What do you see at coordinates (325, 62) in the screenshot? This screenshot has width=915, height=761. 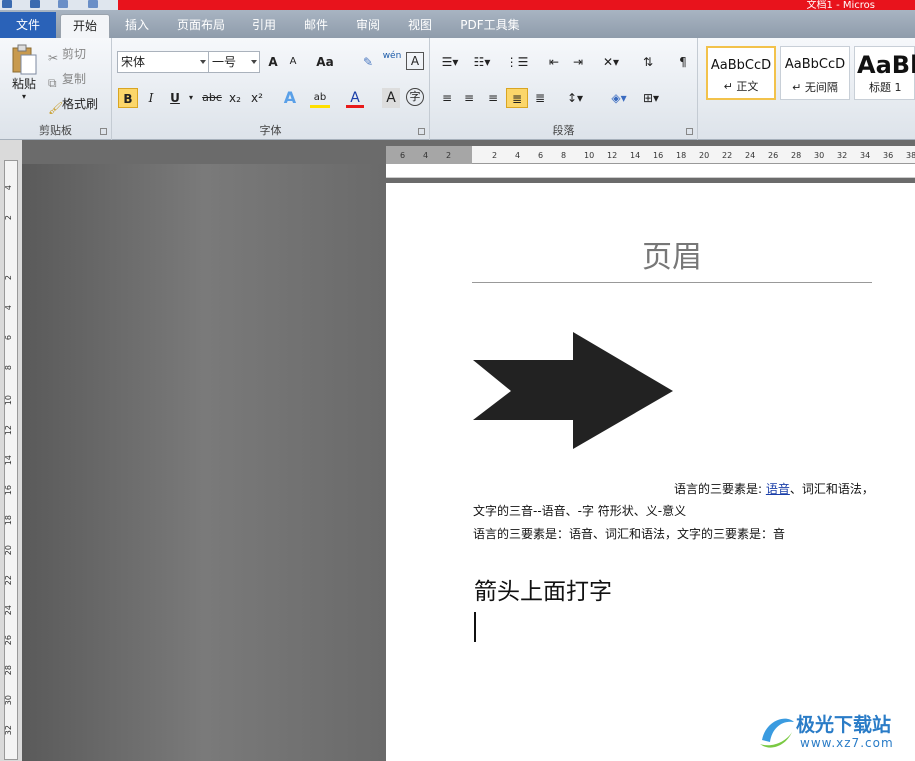 I see `change-case-button: Aa` at bounding box center [325, 62].